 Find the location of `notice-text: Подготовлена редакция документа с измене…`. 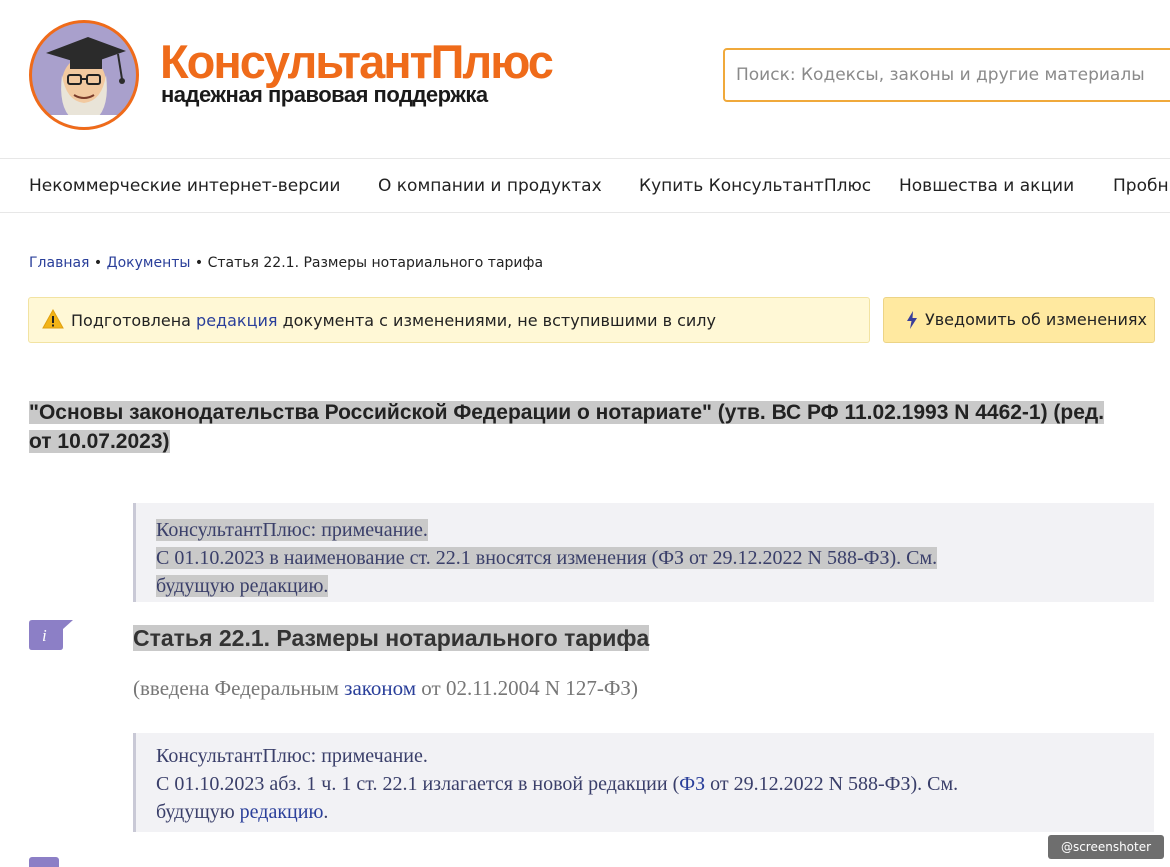

notice-text: Подготовлена редакция документа с измене… is located at coordinates (393, 320).